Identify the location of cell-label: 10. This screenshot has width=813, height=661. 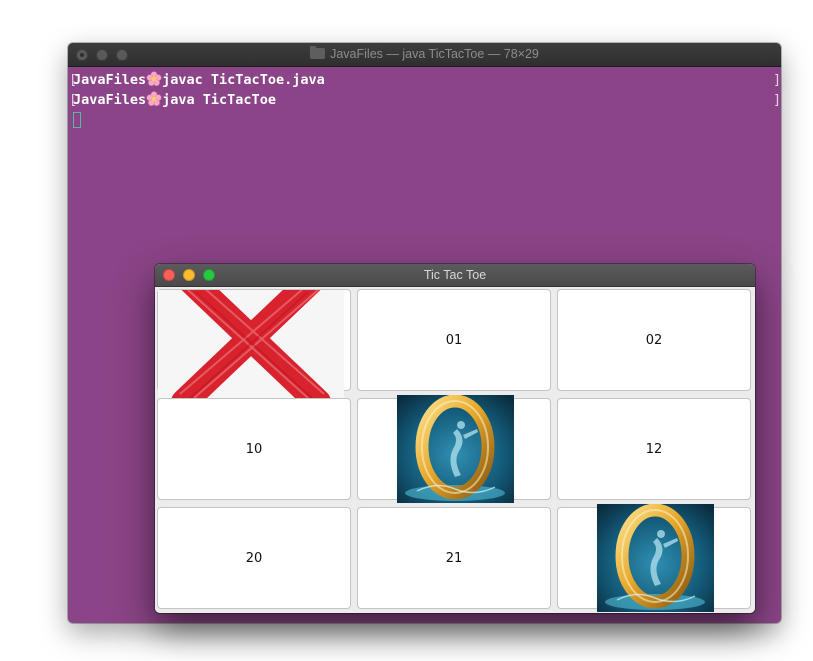
(254, 449).